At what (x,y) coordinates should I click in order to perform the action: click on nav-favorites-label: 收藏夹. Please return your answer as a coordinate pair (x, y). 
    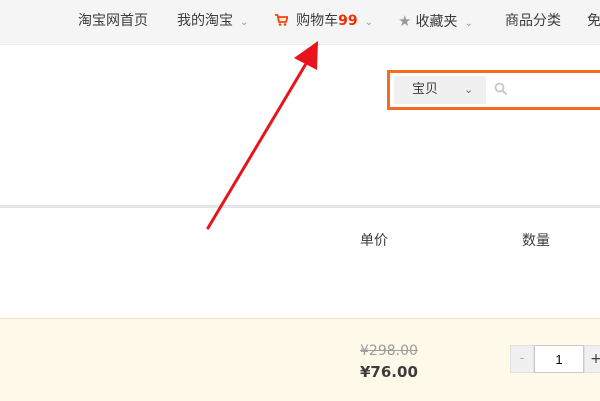
    Looking at the image, I should click on (436, 22).